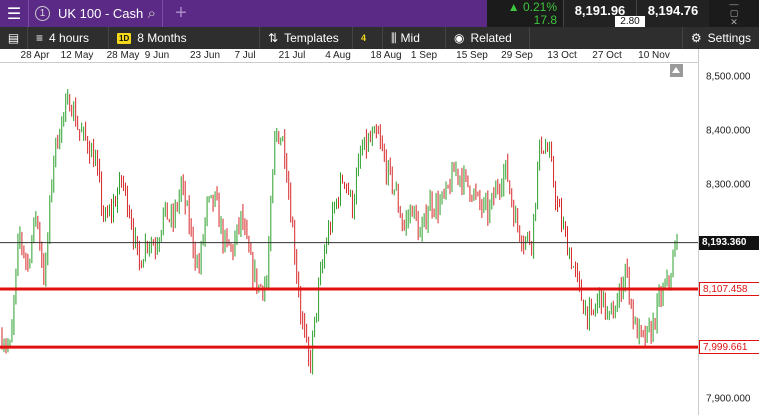 This screenshot has height=415, width=759. Describe the element at coordinates (728, 399) in the screenshot. I see `y-tick-label: 7,900.000` at that location.